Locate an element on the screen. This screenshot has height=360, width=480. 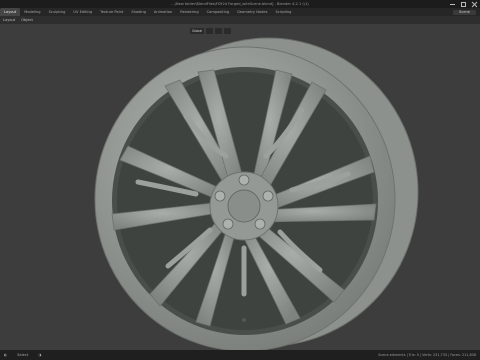
tab-animation: Animation is located at coordinates (163, 12).